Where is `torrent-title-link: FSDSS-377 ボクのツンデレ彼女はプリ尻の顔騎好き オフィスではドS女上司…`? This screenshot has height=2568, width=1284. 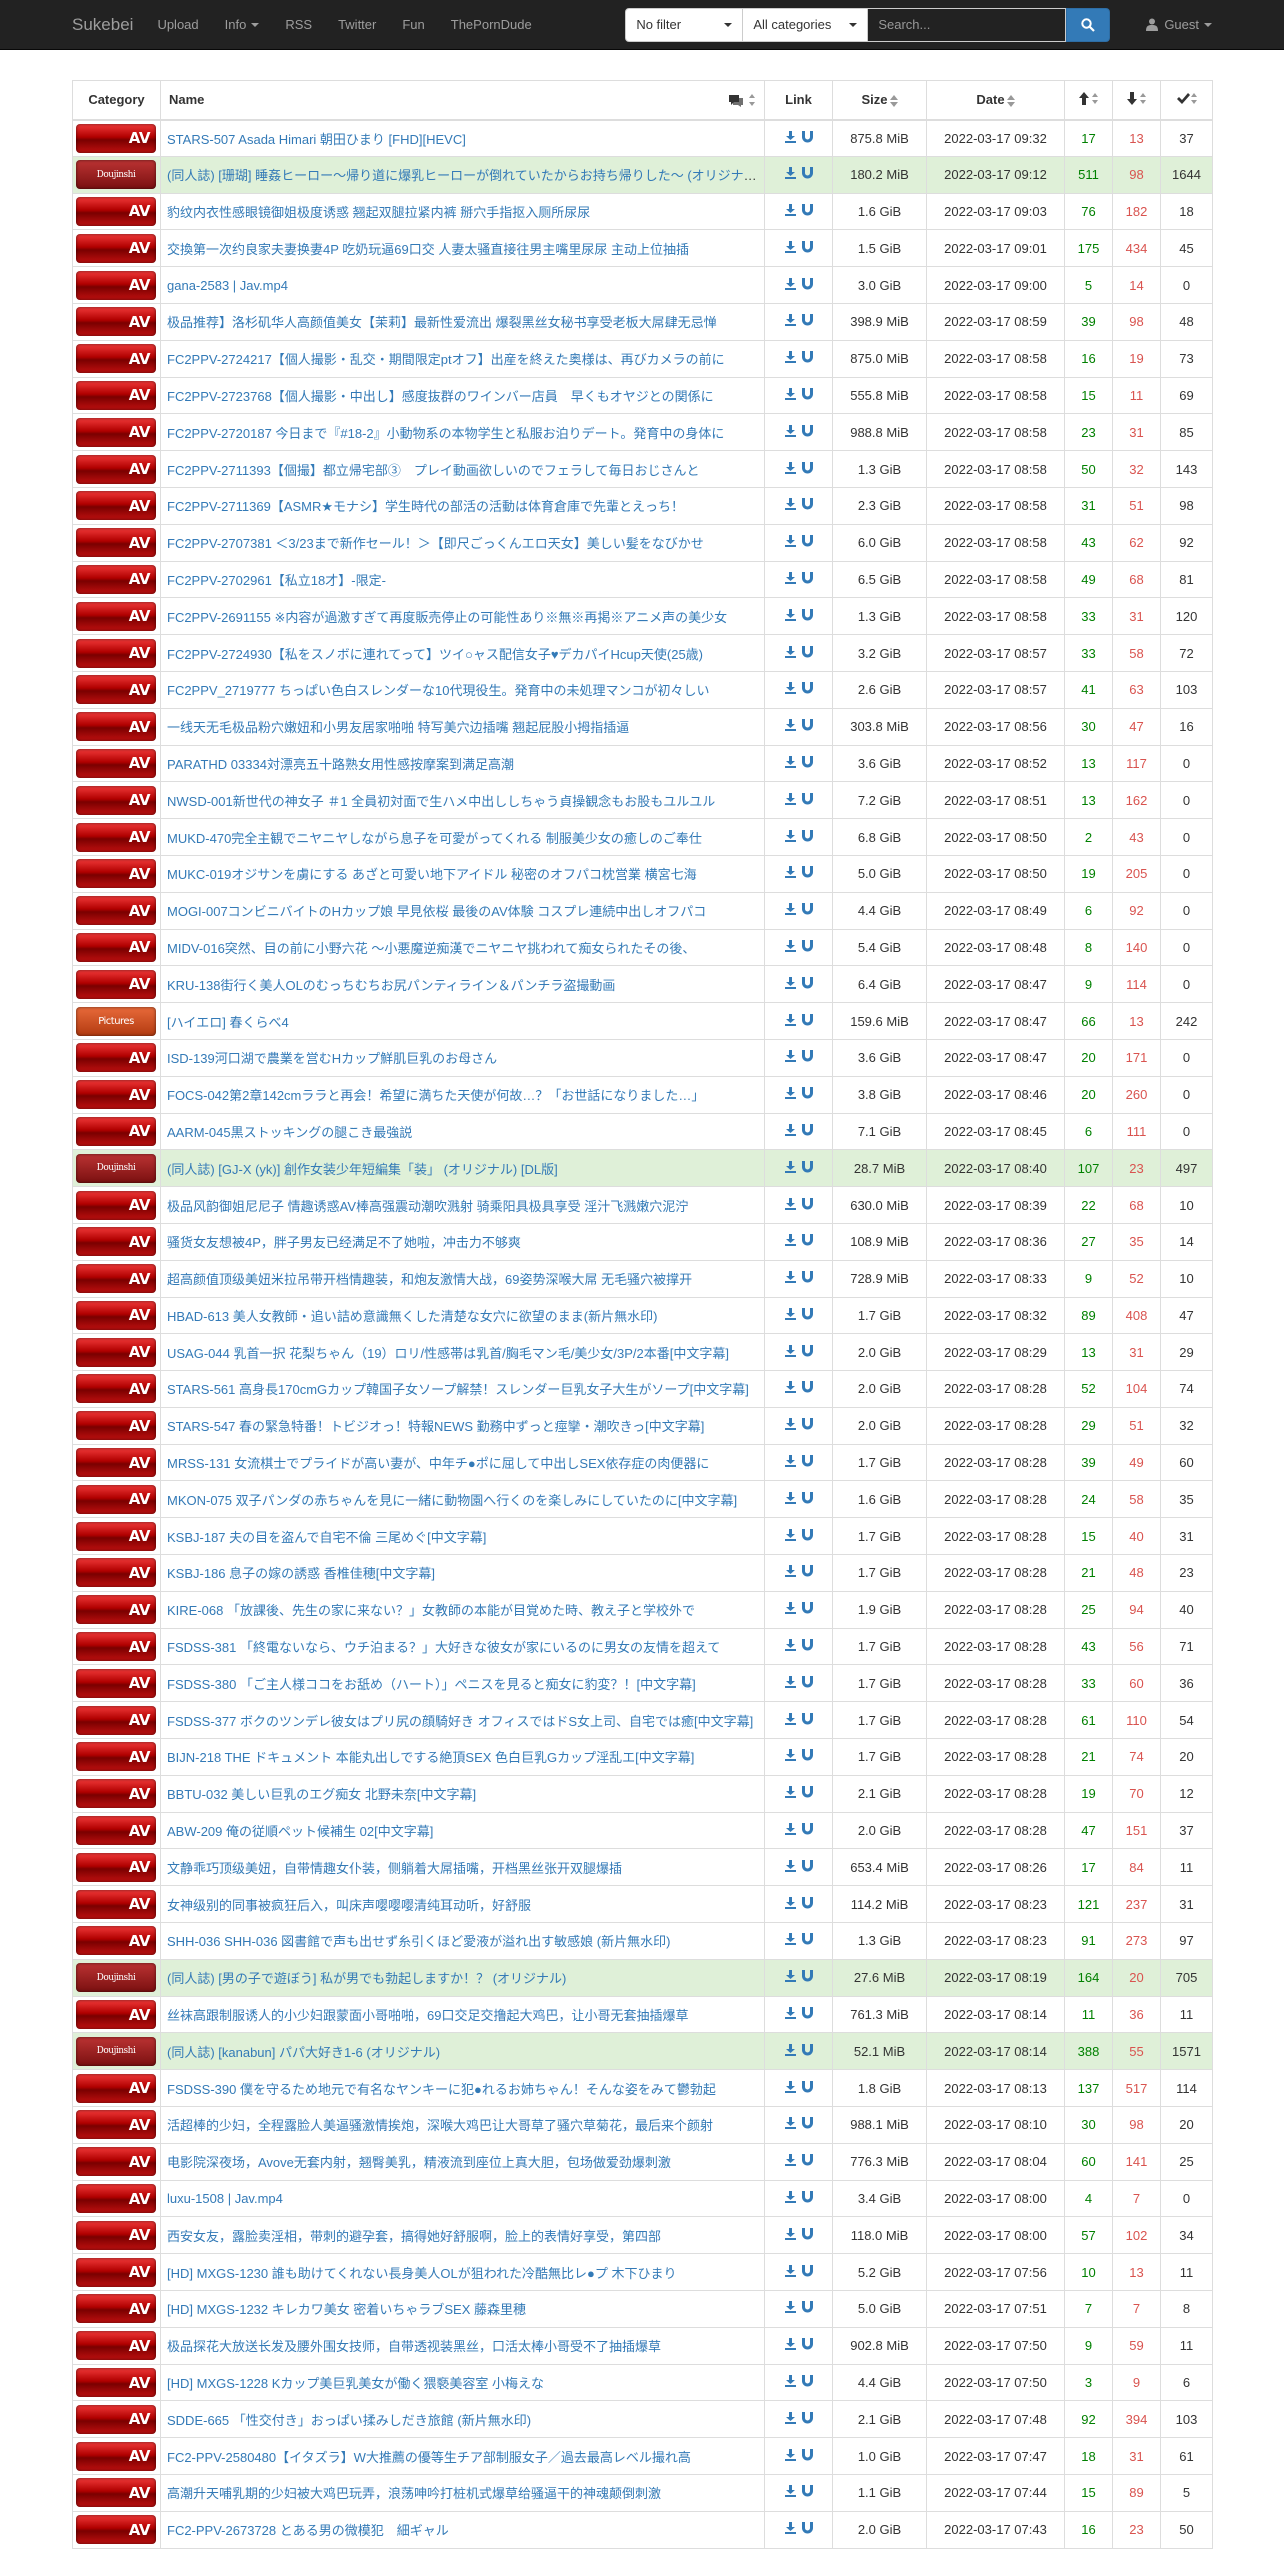
torrent-title-link: FSDSS-377 ボクのツンデレ彼女はプリ尻の顔騎好き オフィスではドS女上司… is located at coordinates (460, 1721).